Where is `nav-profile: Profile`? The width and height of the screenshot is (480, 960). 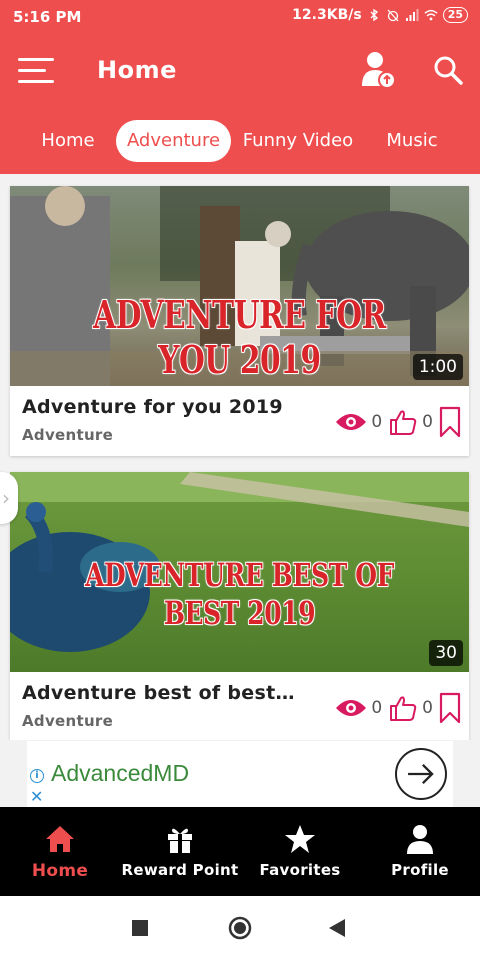 nav-profile: Profile is located at coordinates (420, 851).